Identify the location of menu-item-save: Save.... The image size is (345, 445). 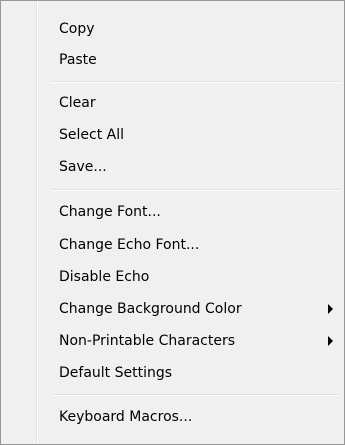
(172, 167).